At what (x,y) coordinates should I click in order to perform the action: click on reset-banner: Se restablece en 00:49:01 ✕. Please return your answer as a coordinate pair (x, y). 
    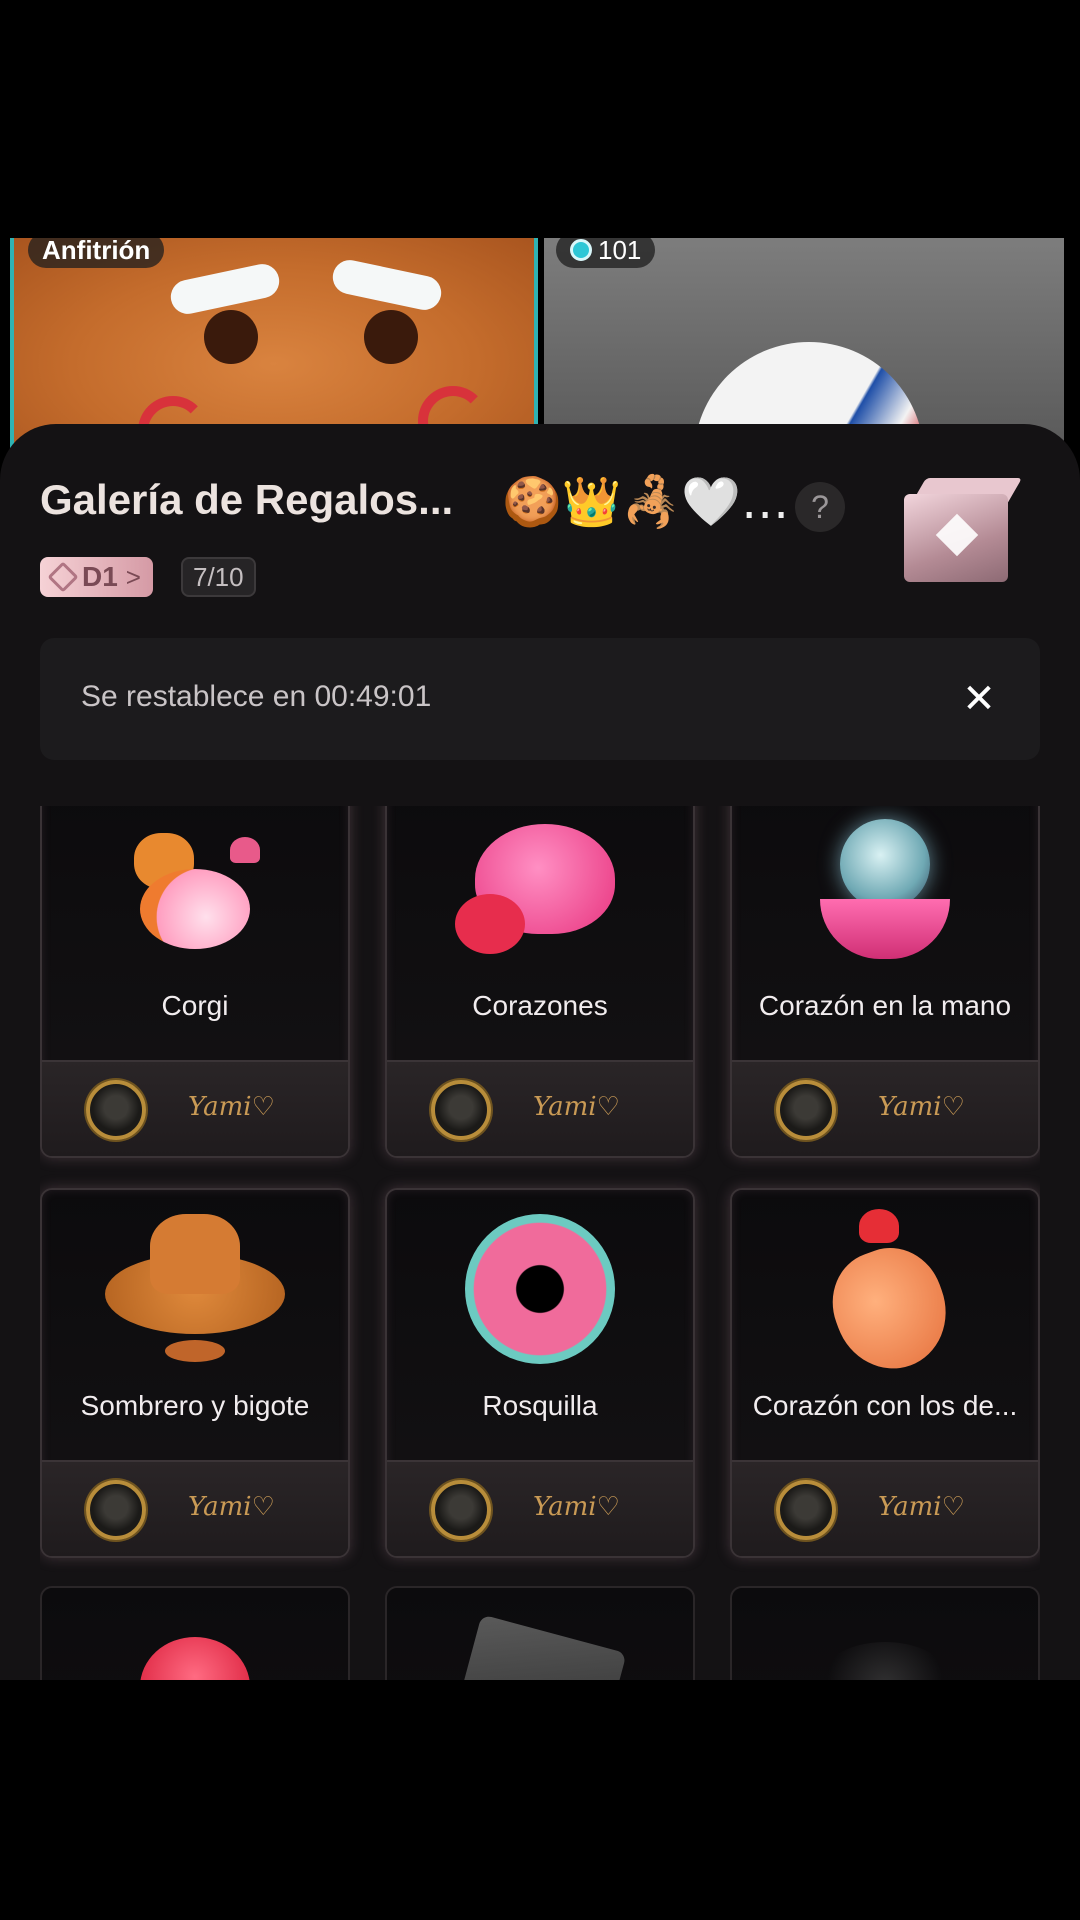
    Looking at the image, I should click on (540, 699).